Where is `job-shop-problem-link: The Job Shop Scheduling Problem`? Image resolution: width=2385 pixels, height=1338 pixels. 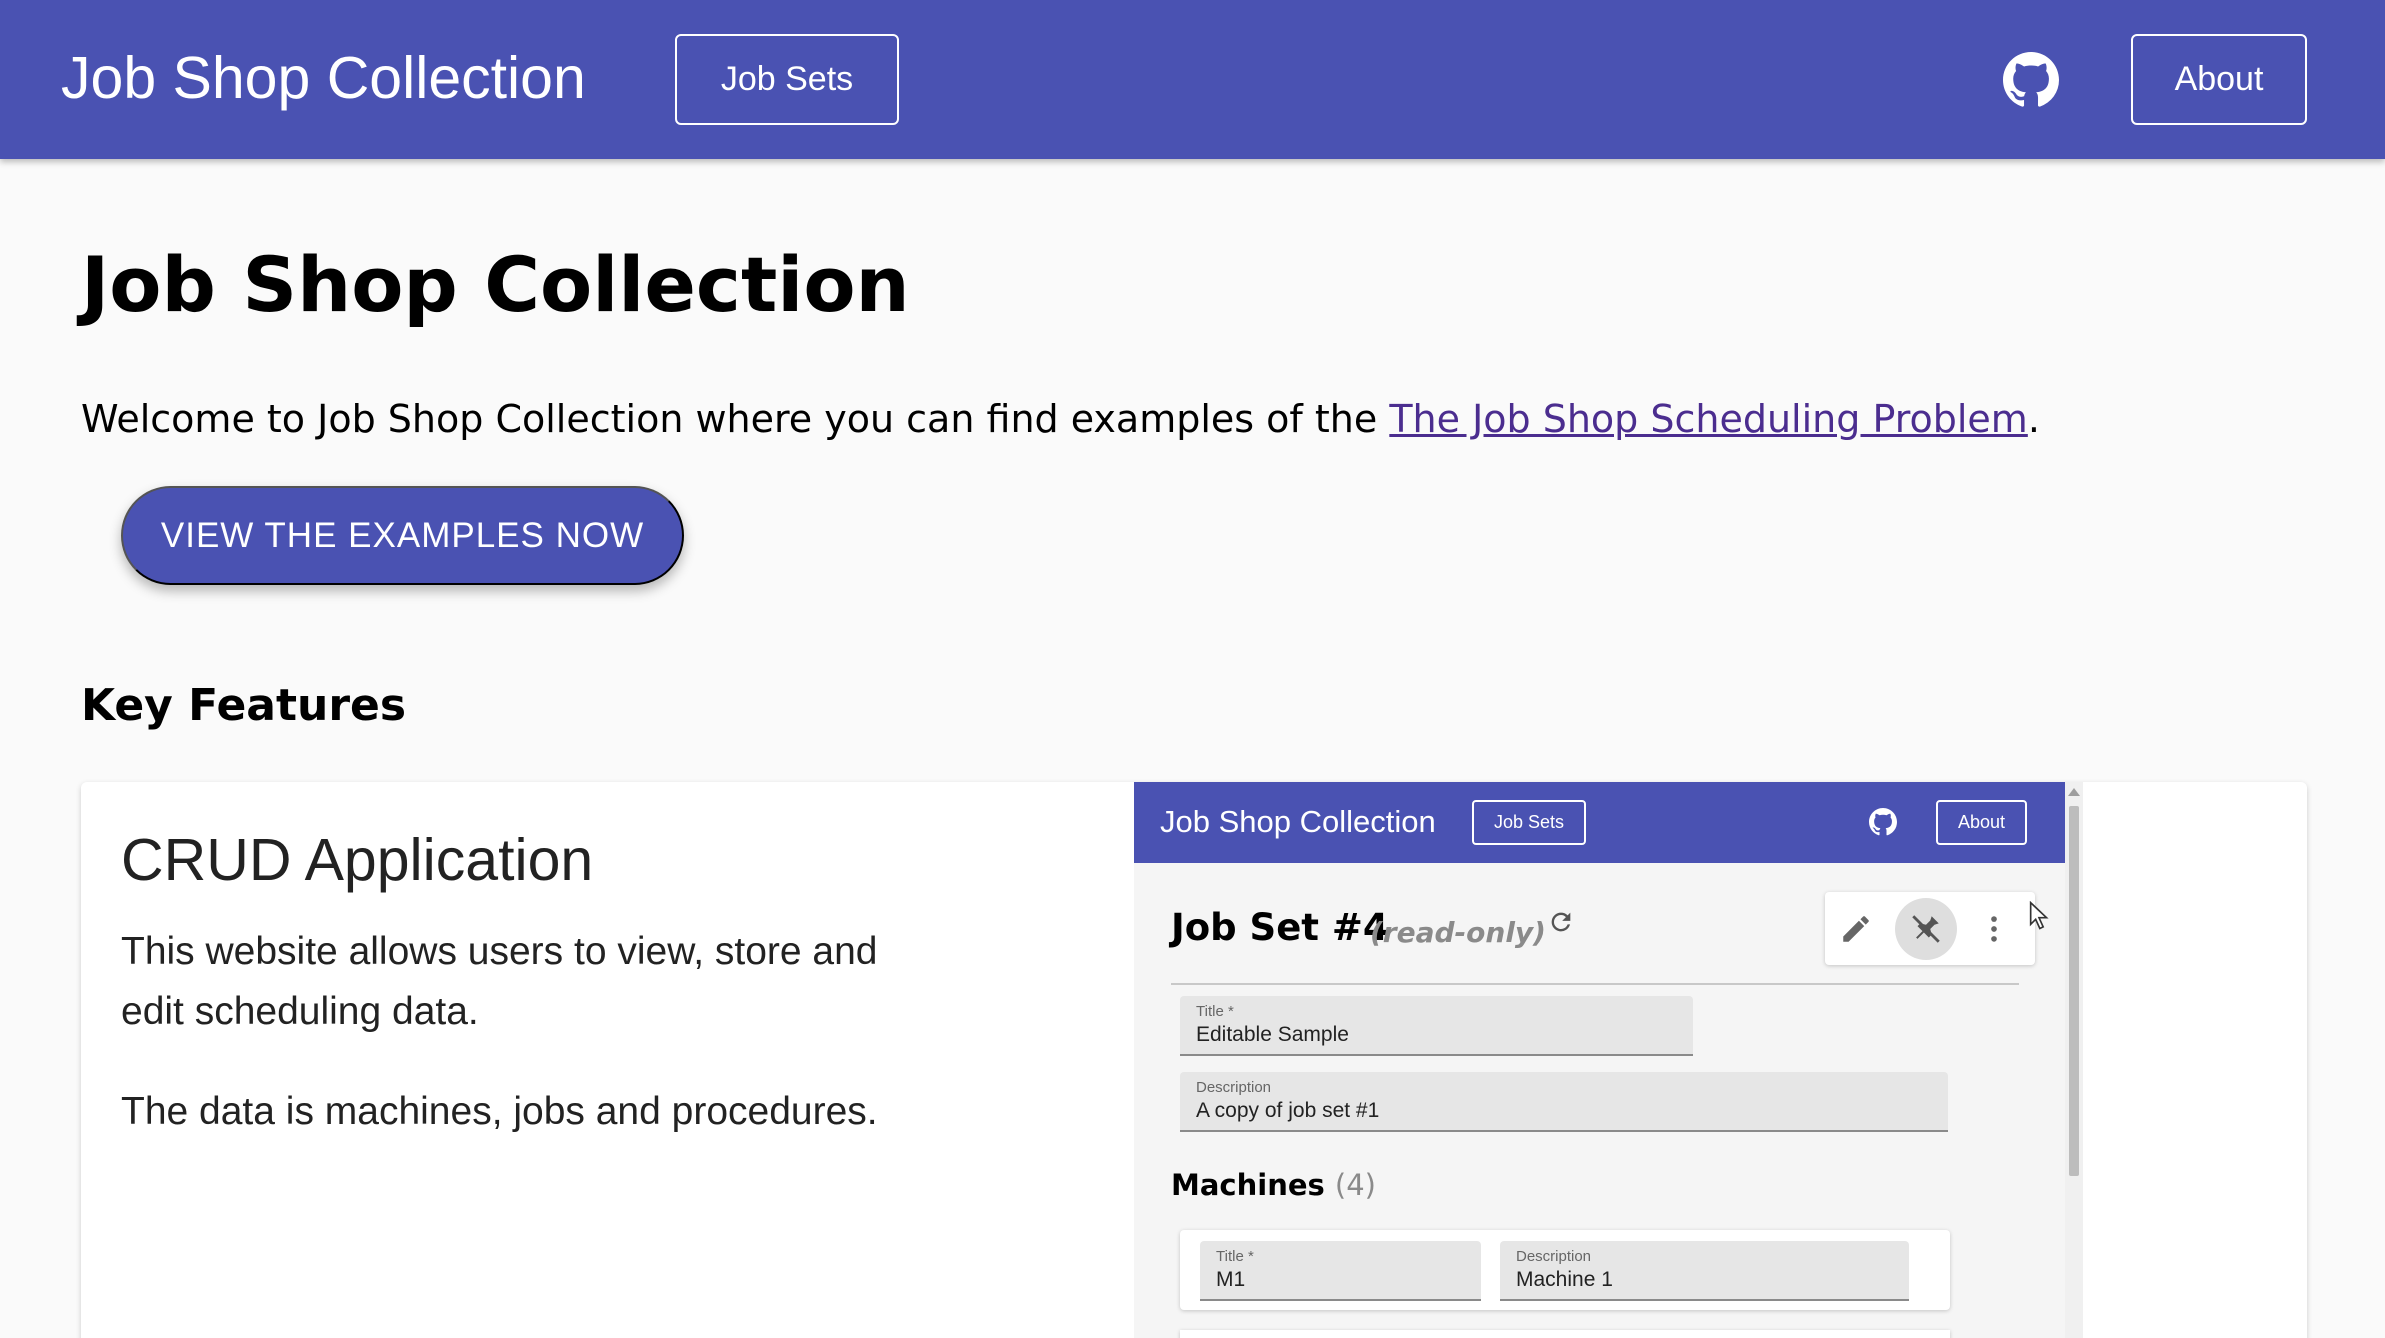
job-shop-problem-link: The Job Shop Scheduling Problem is located at coordinates (1708, 419).